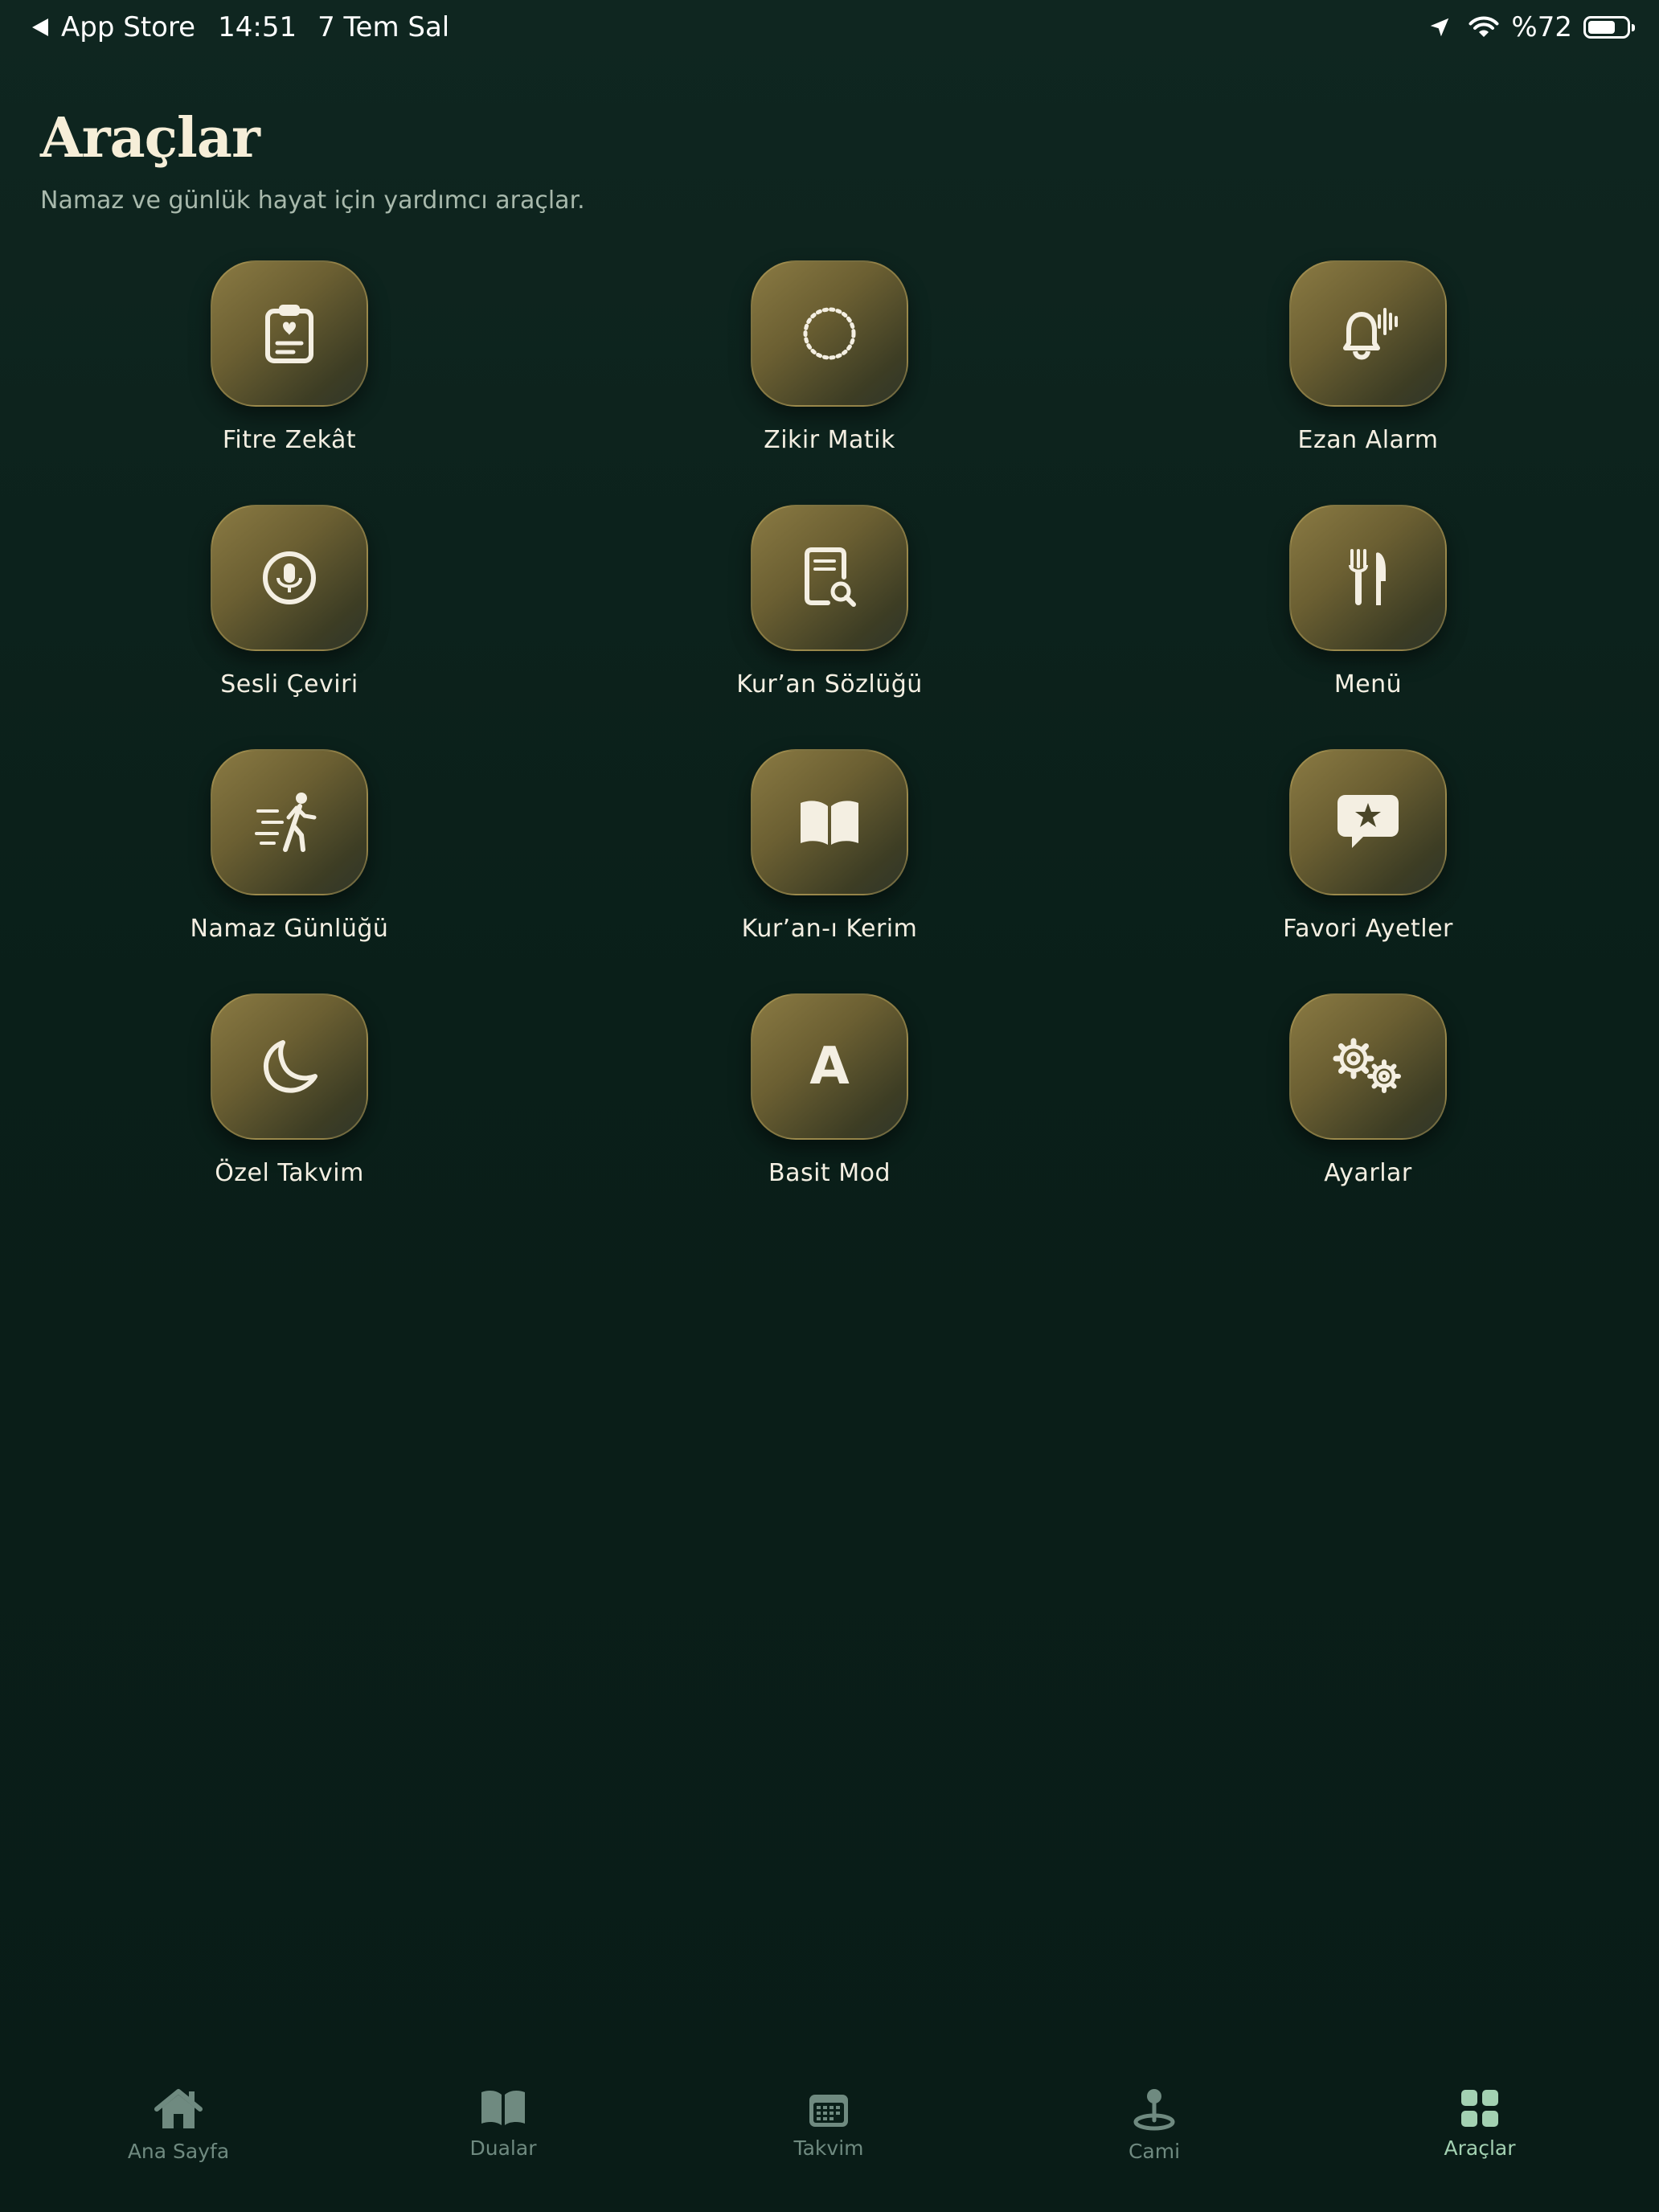  I want to click on battery-icon, so click(1609, 27).